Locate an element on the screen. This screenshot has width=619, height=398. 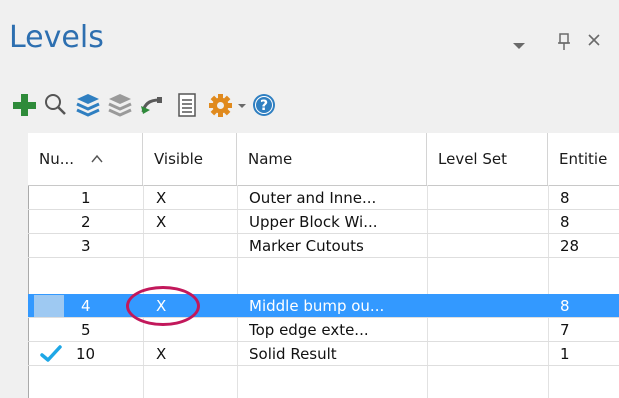
entity-count: 1 is located at coordinates (565, 354).